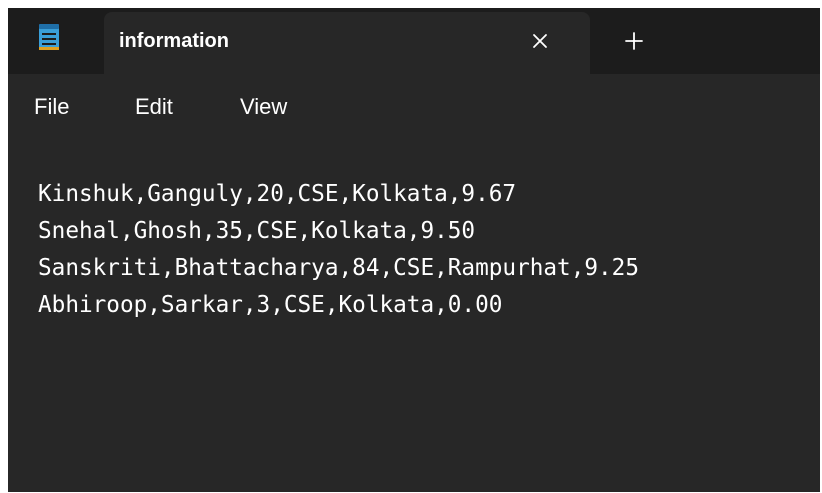  What do you see at coordinates (270, 305) in the screenshot?
I see `editor-line: Abhiroop,Sarkar,3,CSE,Kolkata,0.00` at bounding box center [270, 305].